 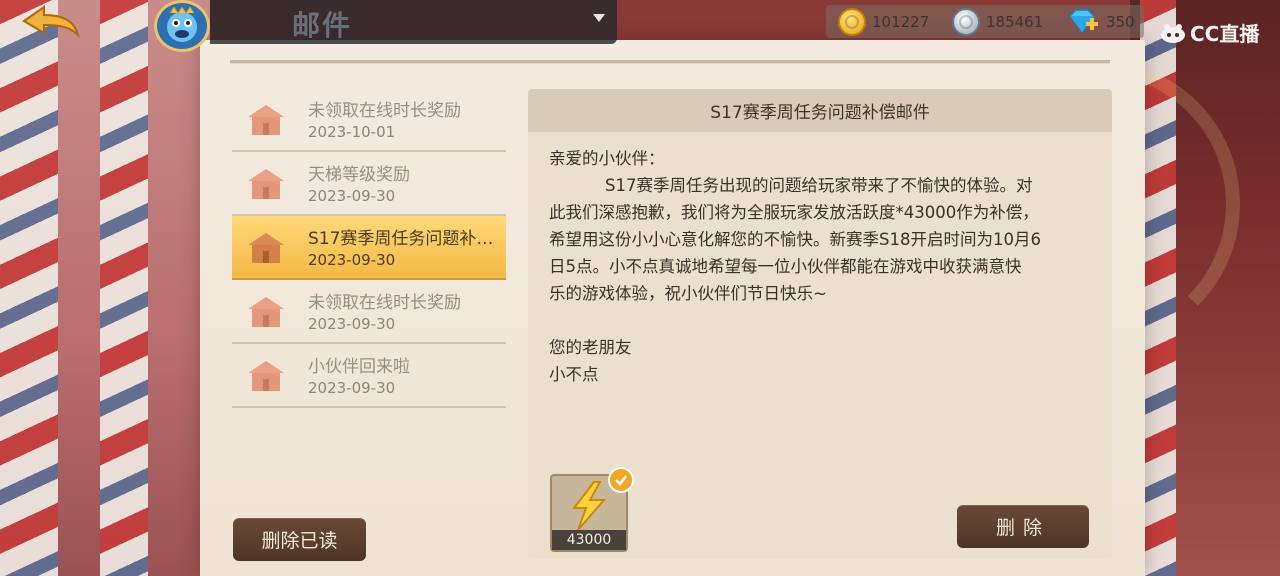 I want to click on mail-title: 天梯等级奖励, so click(x=359, y=175).